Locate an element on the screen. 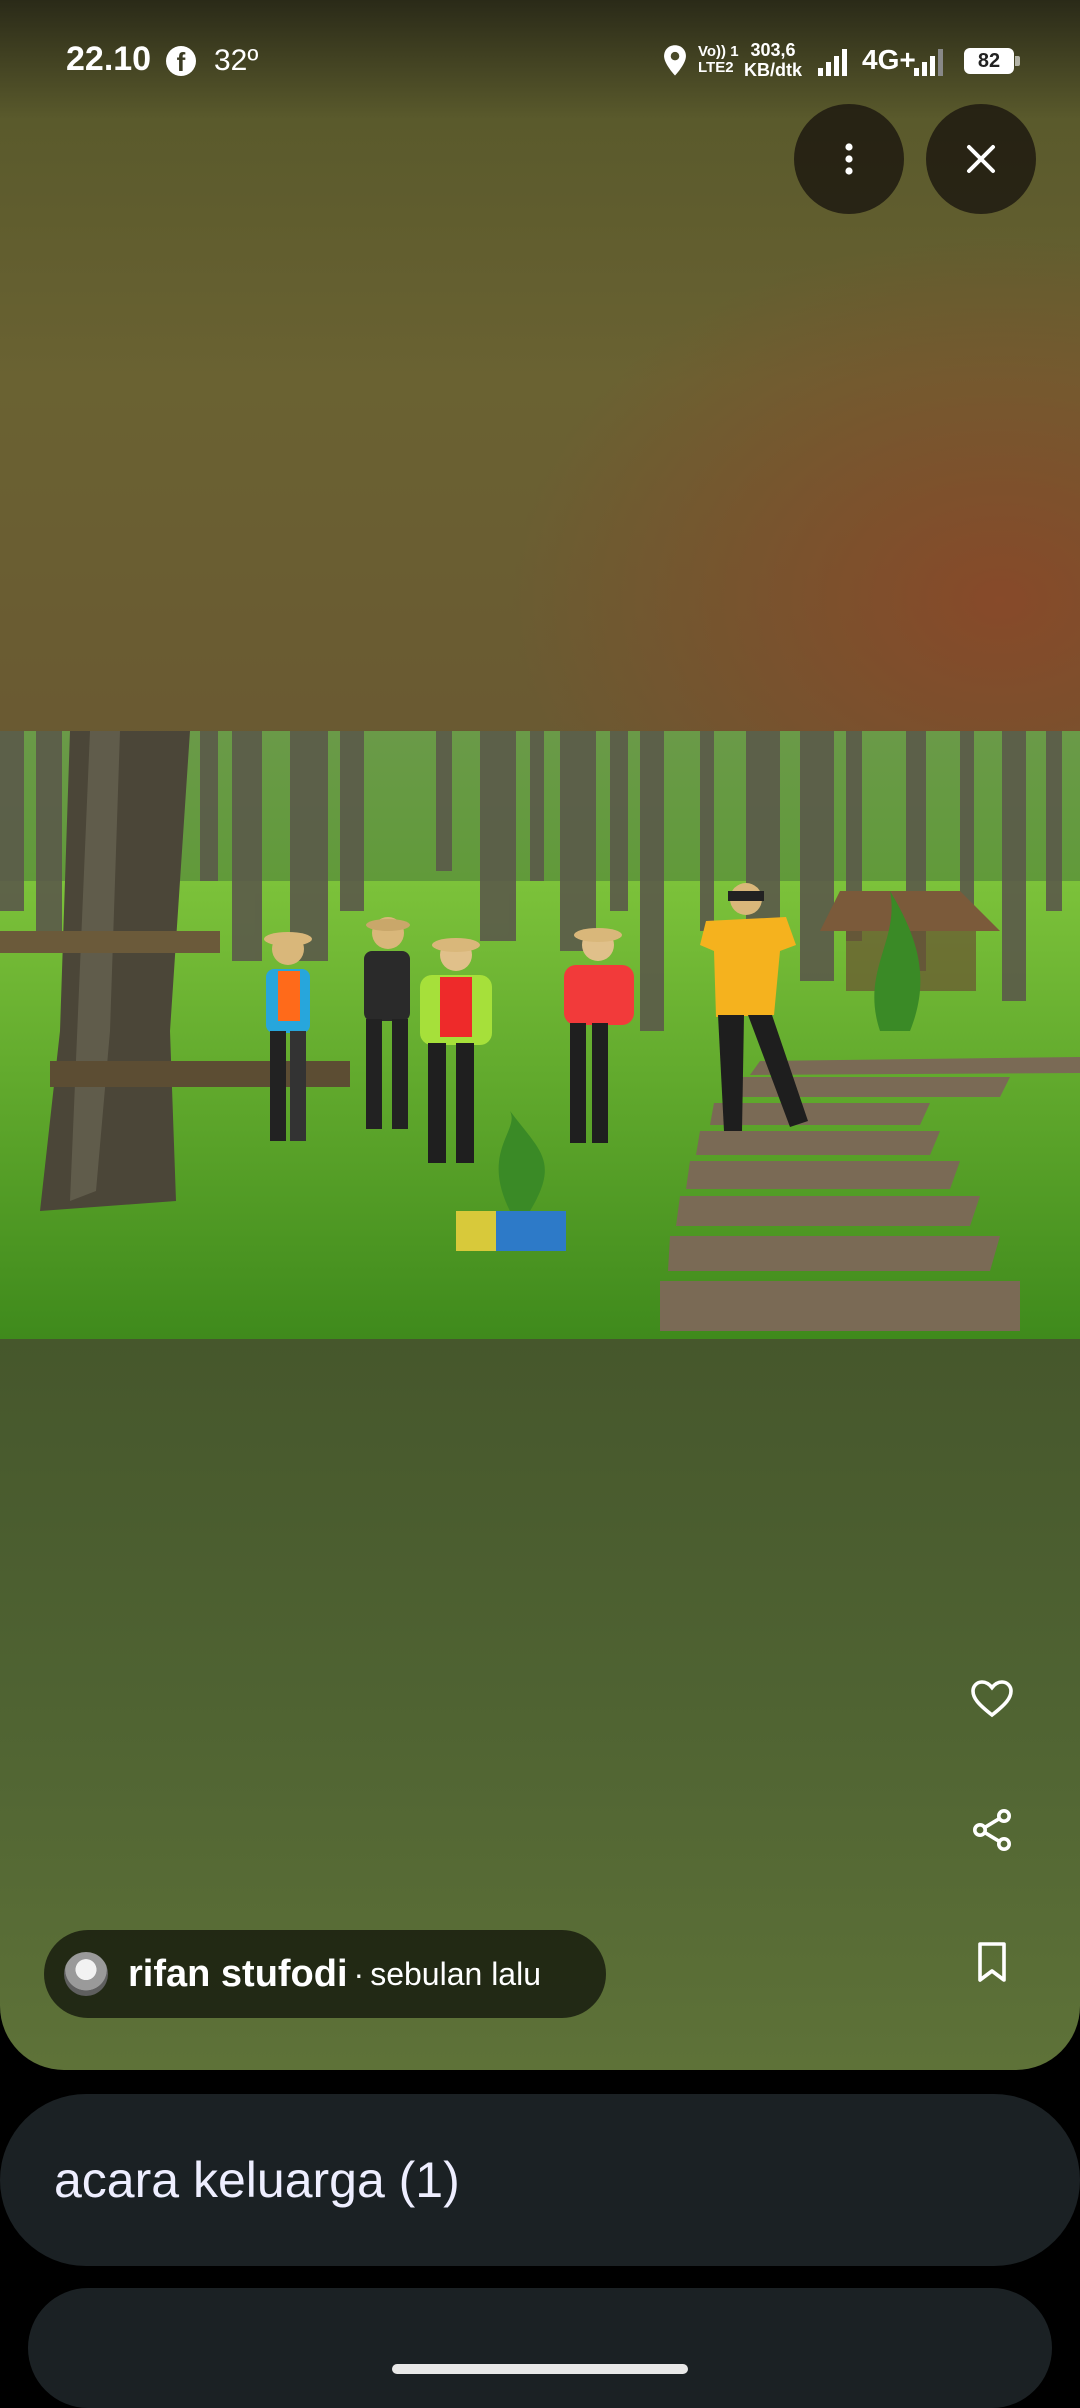  home-indicator is located at coordinates (540, 2369).